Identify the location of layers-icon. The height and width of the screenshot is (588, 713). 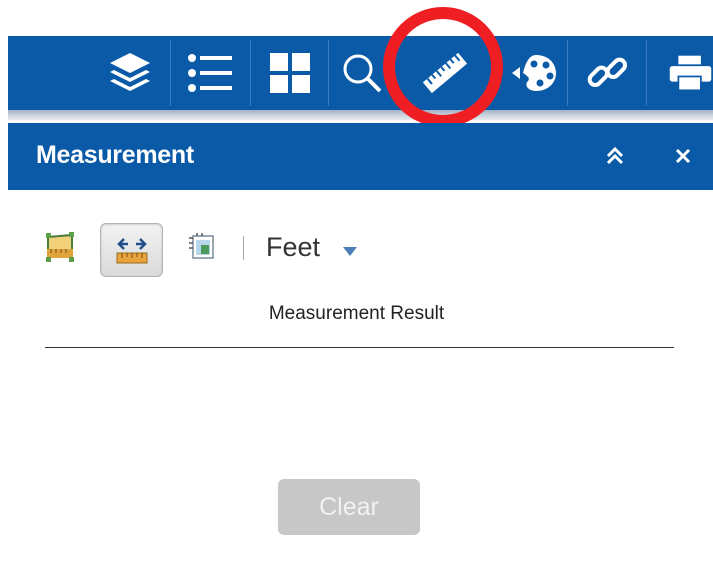
(130, 72).